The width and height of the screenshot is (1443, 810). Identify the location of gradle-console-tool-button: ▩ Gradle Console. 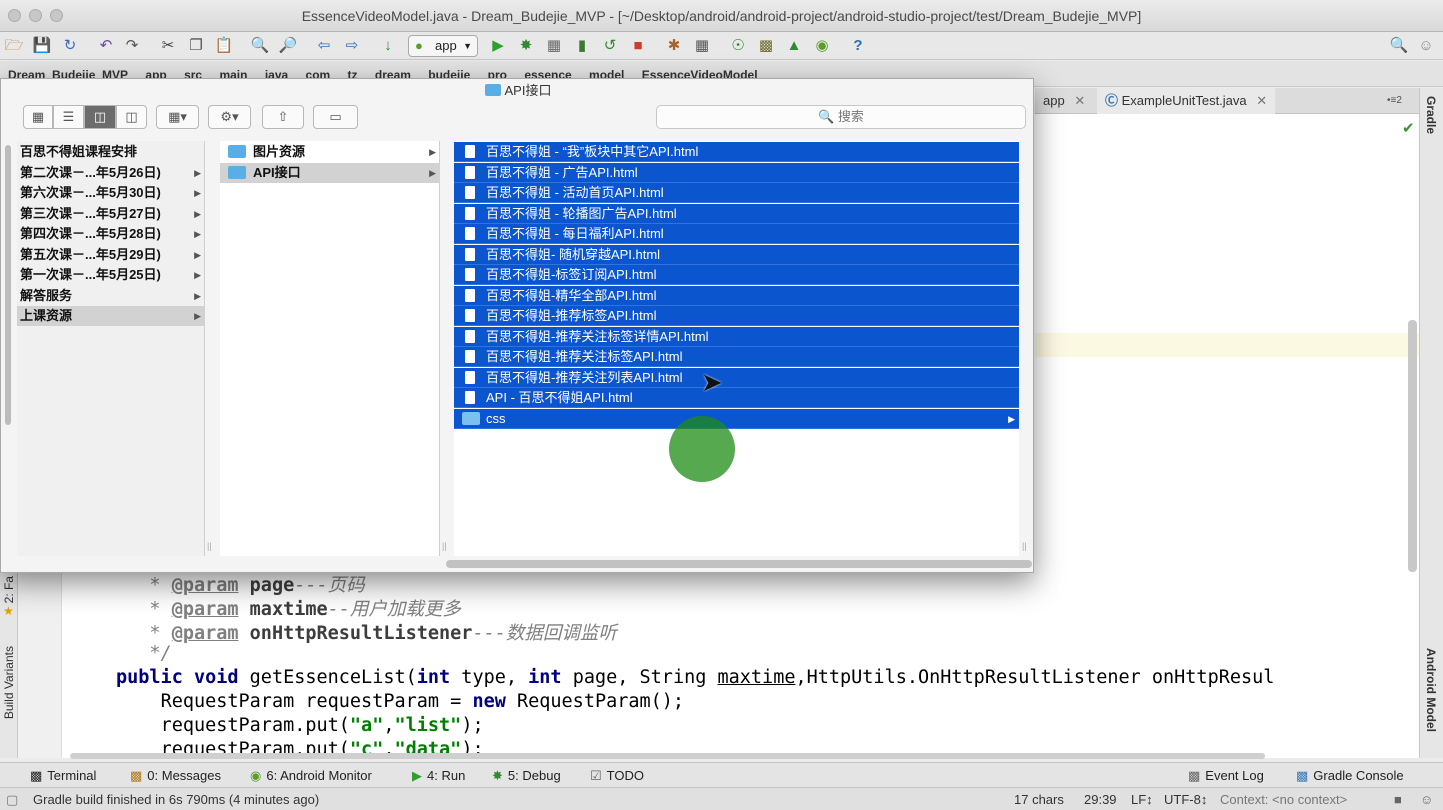
(1350, 776).